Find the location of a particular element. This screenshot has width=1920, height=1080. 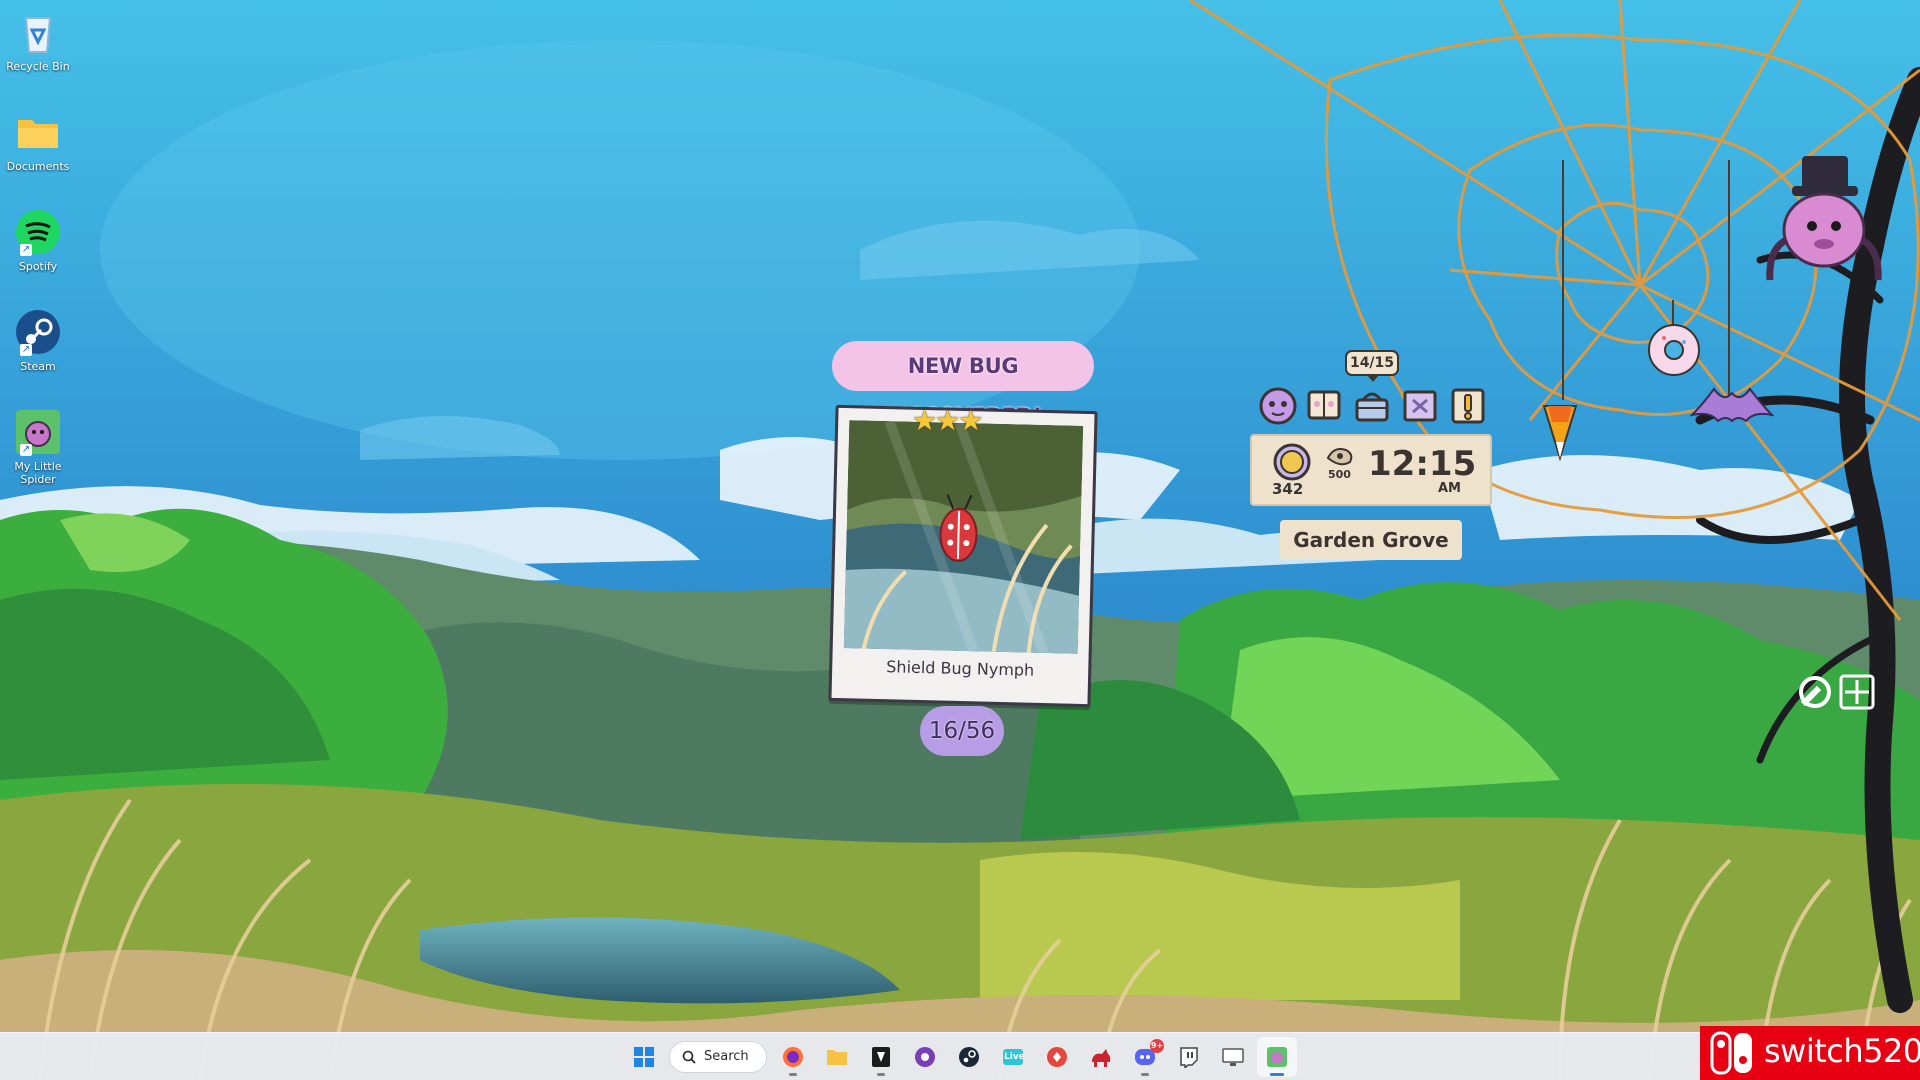

red-animal-icon is located at coordinates (1101, 1058).